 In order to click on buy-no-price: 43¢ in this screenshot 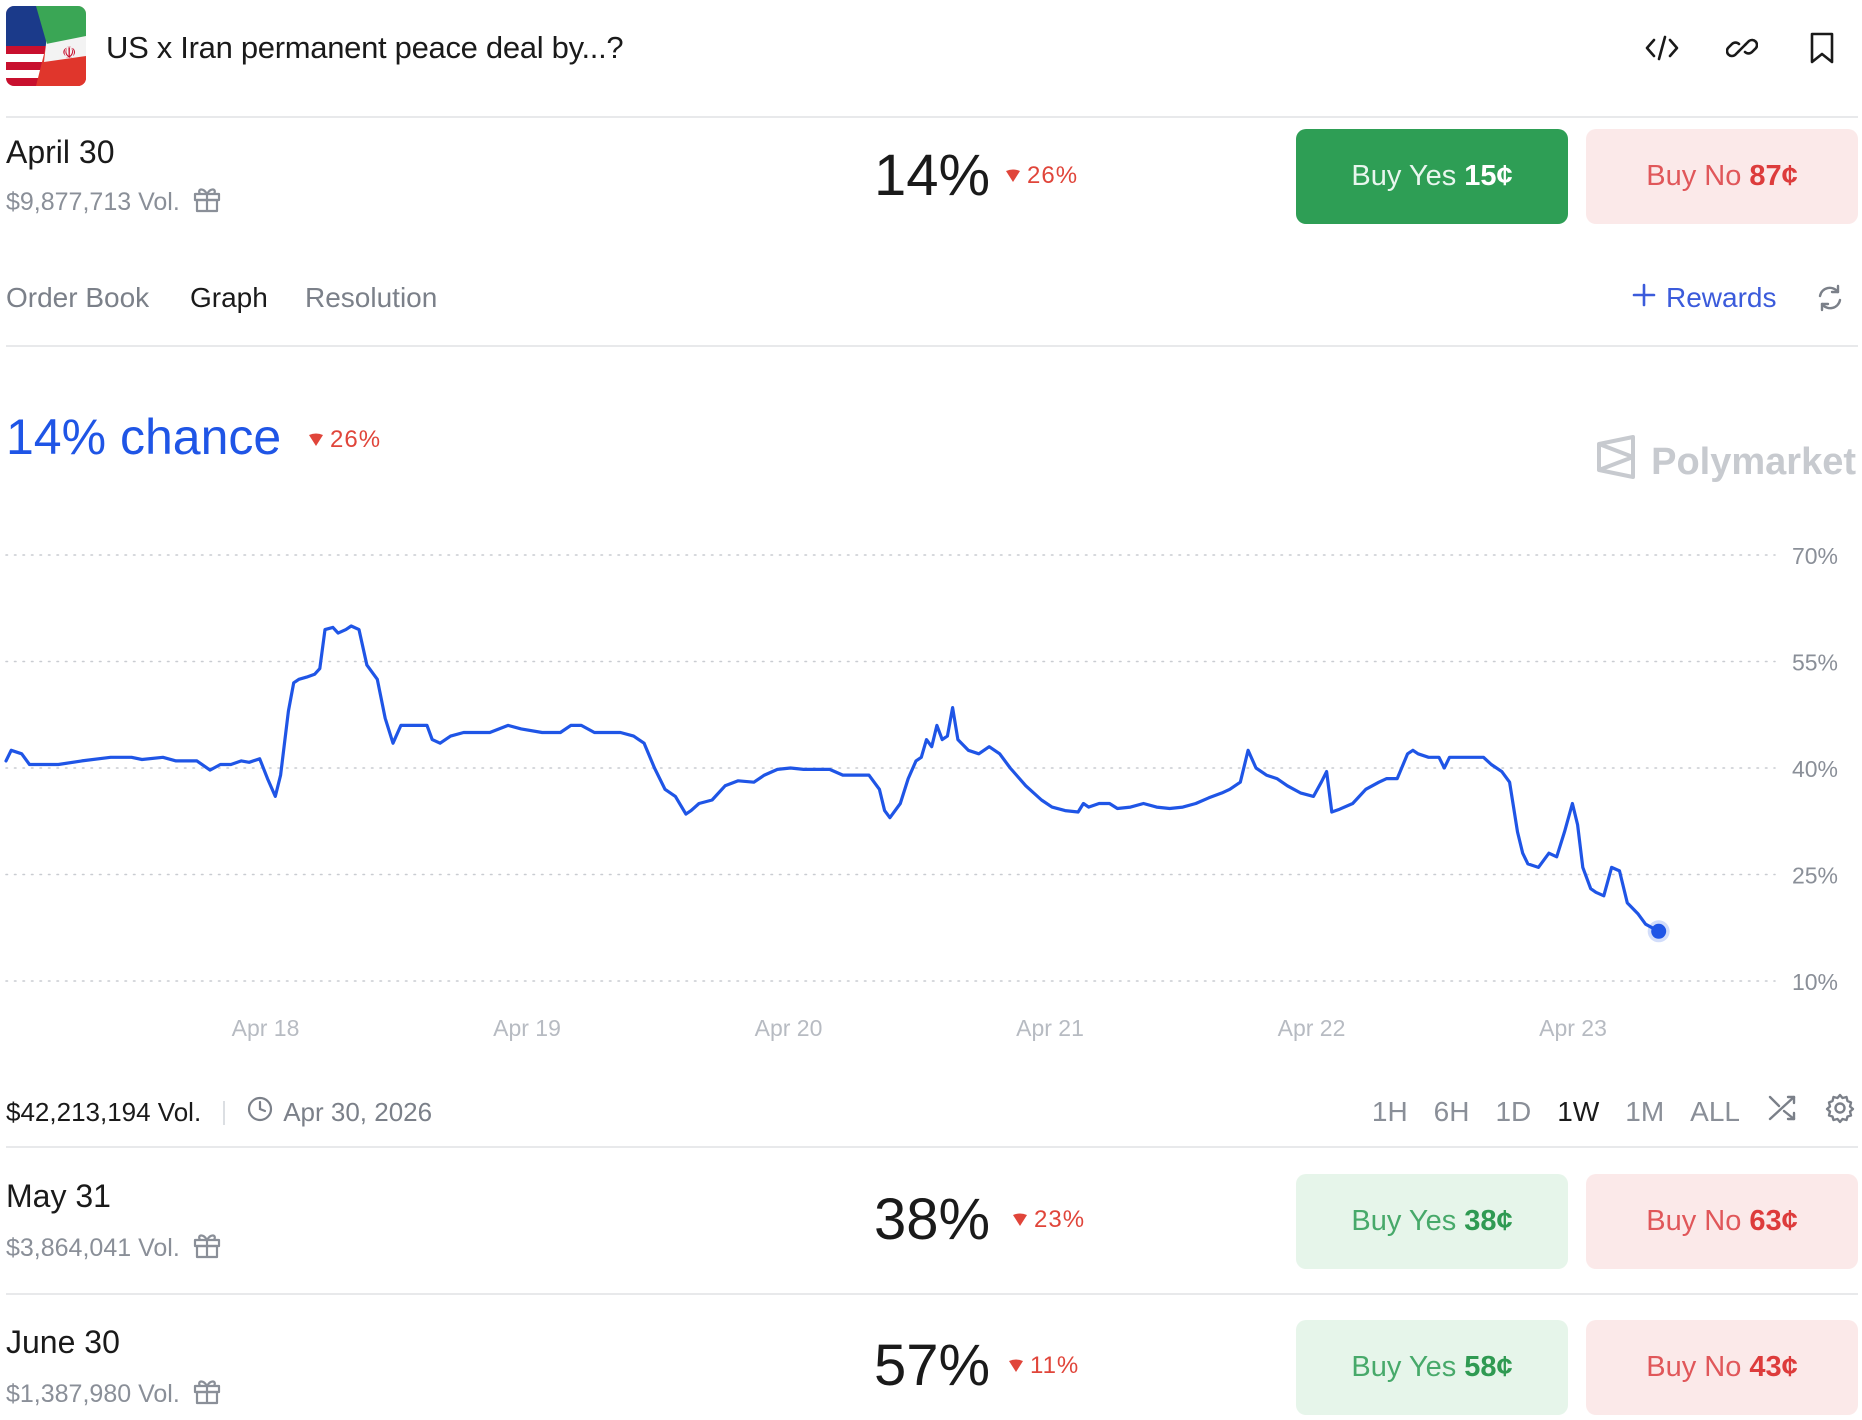, I will do `click(1773, 1367)`.